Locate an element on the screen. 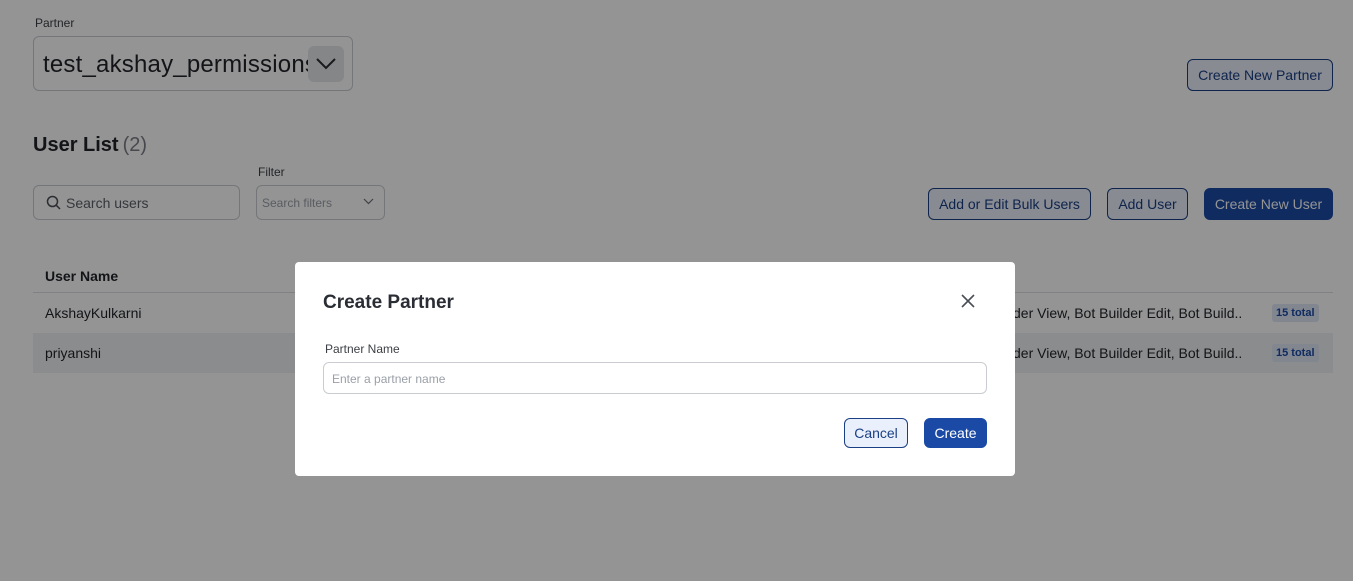 This screenshot has width=1353, height=581. dialog-title: Create Partner is located at coordinates (388, 302).